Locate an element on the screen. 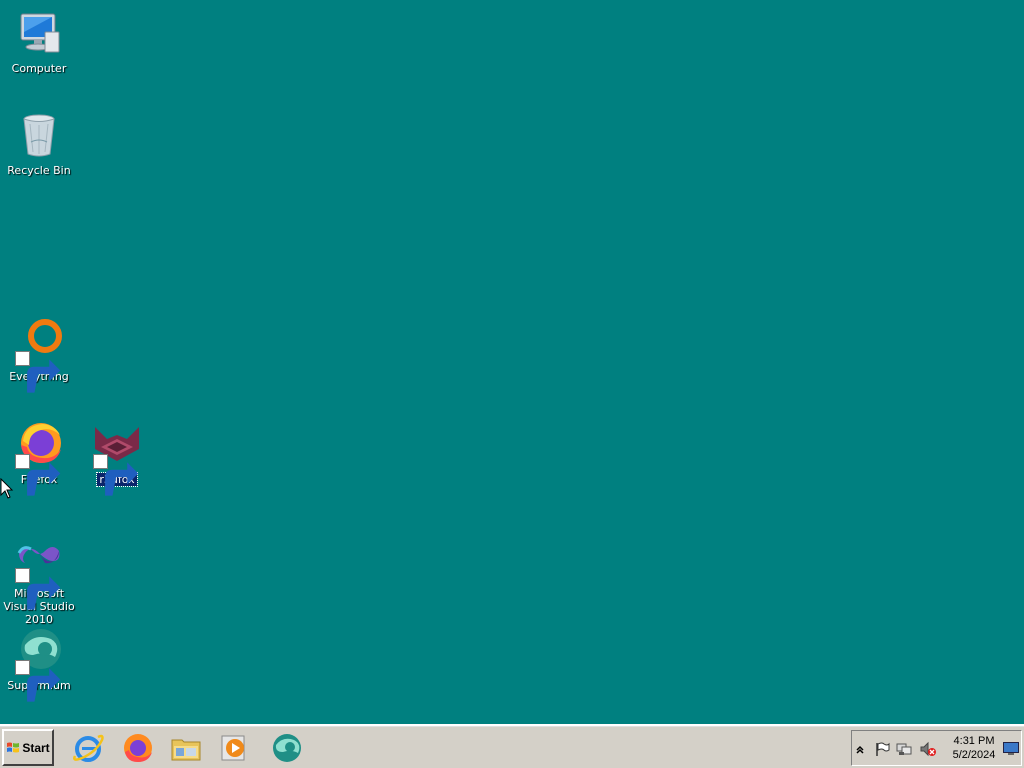  desktop-icon-everything: Everything is located at coordinates (39, 355).